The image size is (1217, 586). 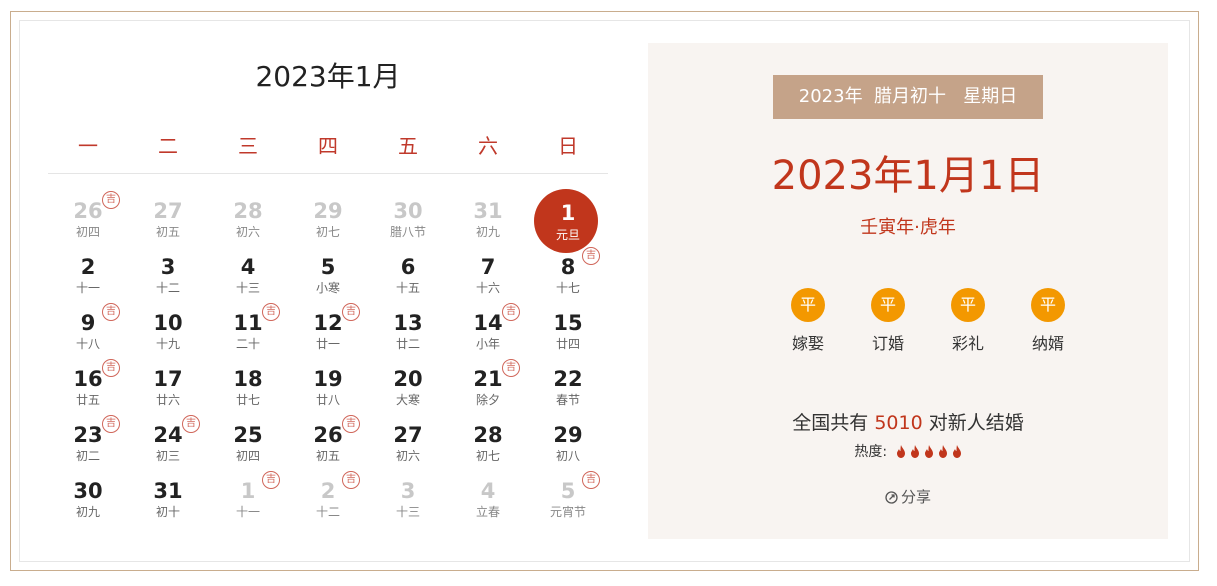 I want to click on calendar-day: 30 初九, so click(x=88, y=499).